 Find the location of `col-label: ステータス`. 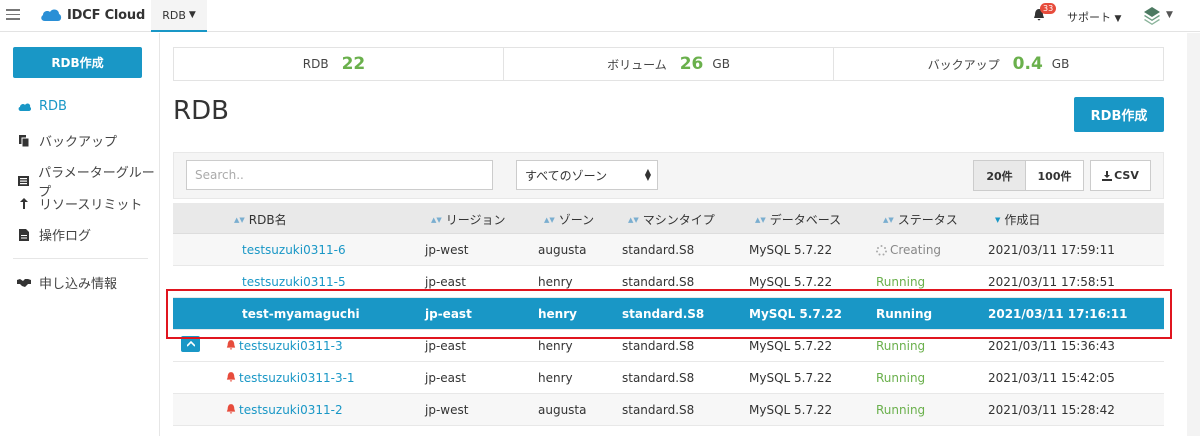

col-label: ステータス is located at coordinates (927, 220).